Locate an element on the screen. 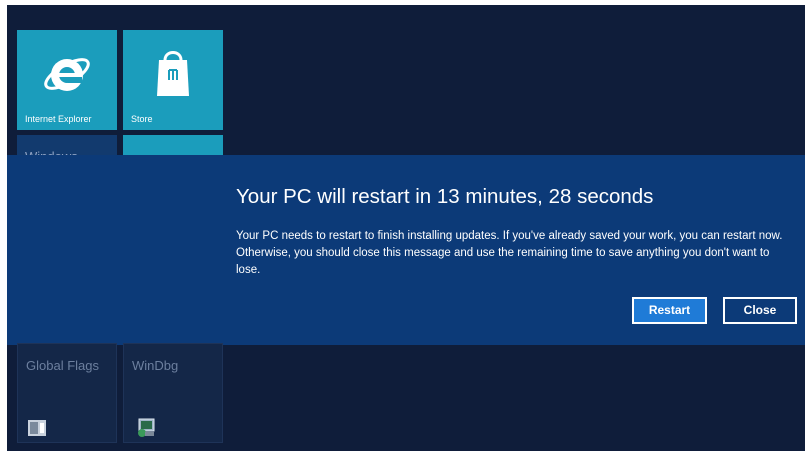 Image resolution: width=805 pixels, height=455 pixels. restart-button: Restart is located at coordinates (669, 310).